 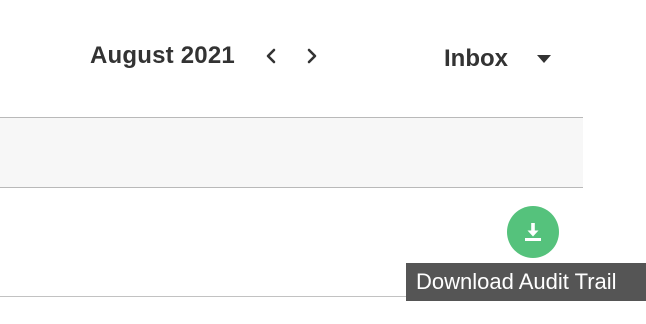 I want to click on download-audit-trail-button, so click(x=533, y=232).